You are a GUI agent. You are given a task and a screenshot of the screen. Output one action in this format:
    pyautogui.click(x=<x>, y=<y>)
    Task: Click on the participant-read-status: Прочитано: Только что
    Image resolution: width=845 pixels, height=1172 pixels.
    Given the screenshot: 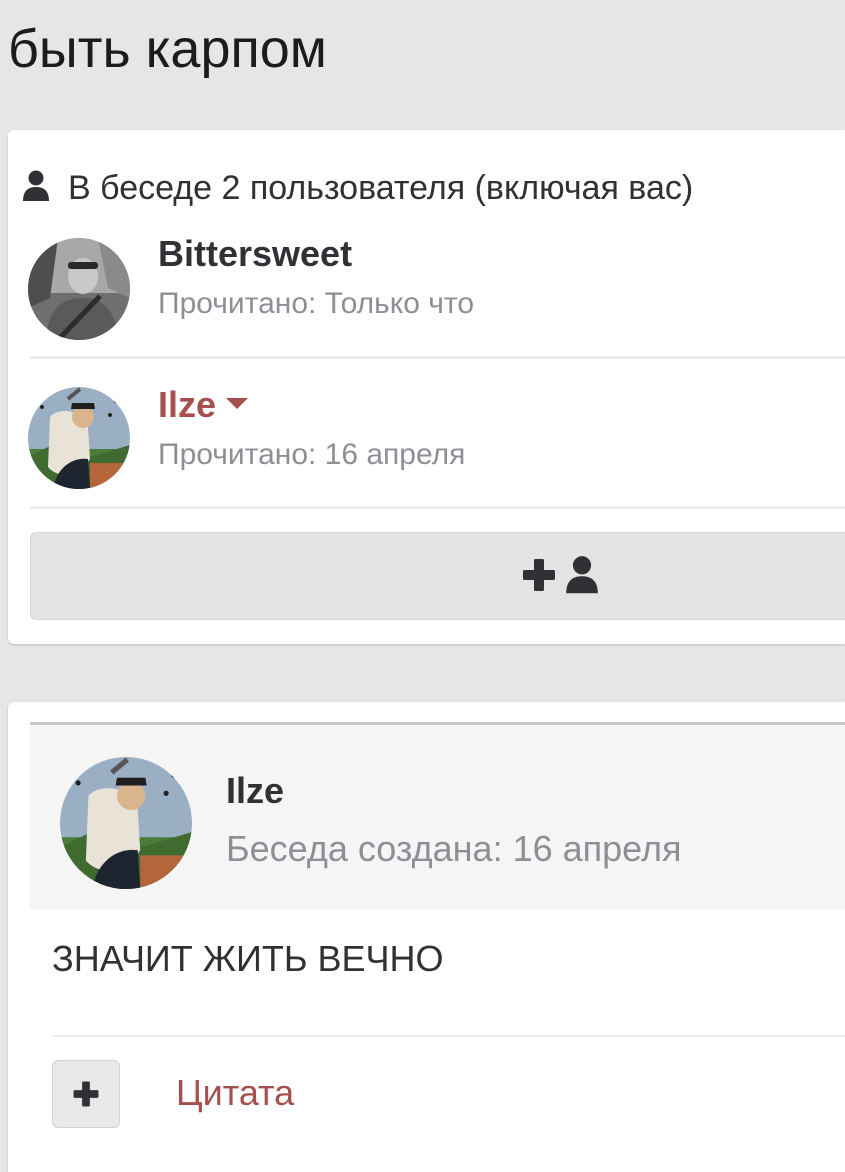 What is the action you would take?
    pyautogui.click(x=316, y=303)
    